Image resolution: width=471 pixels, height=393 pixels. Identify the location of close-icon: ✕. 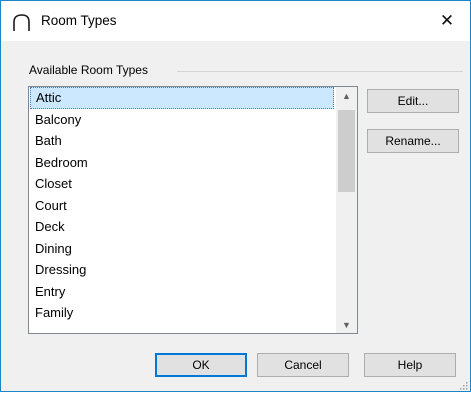
(447, 20).